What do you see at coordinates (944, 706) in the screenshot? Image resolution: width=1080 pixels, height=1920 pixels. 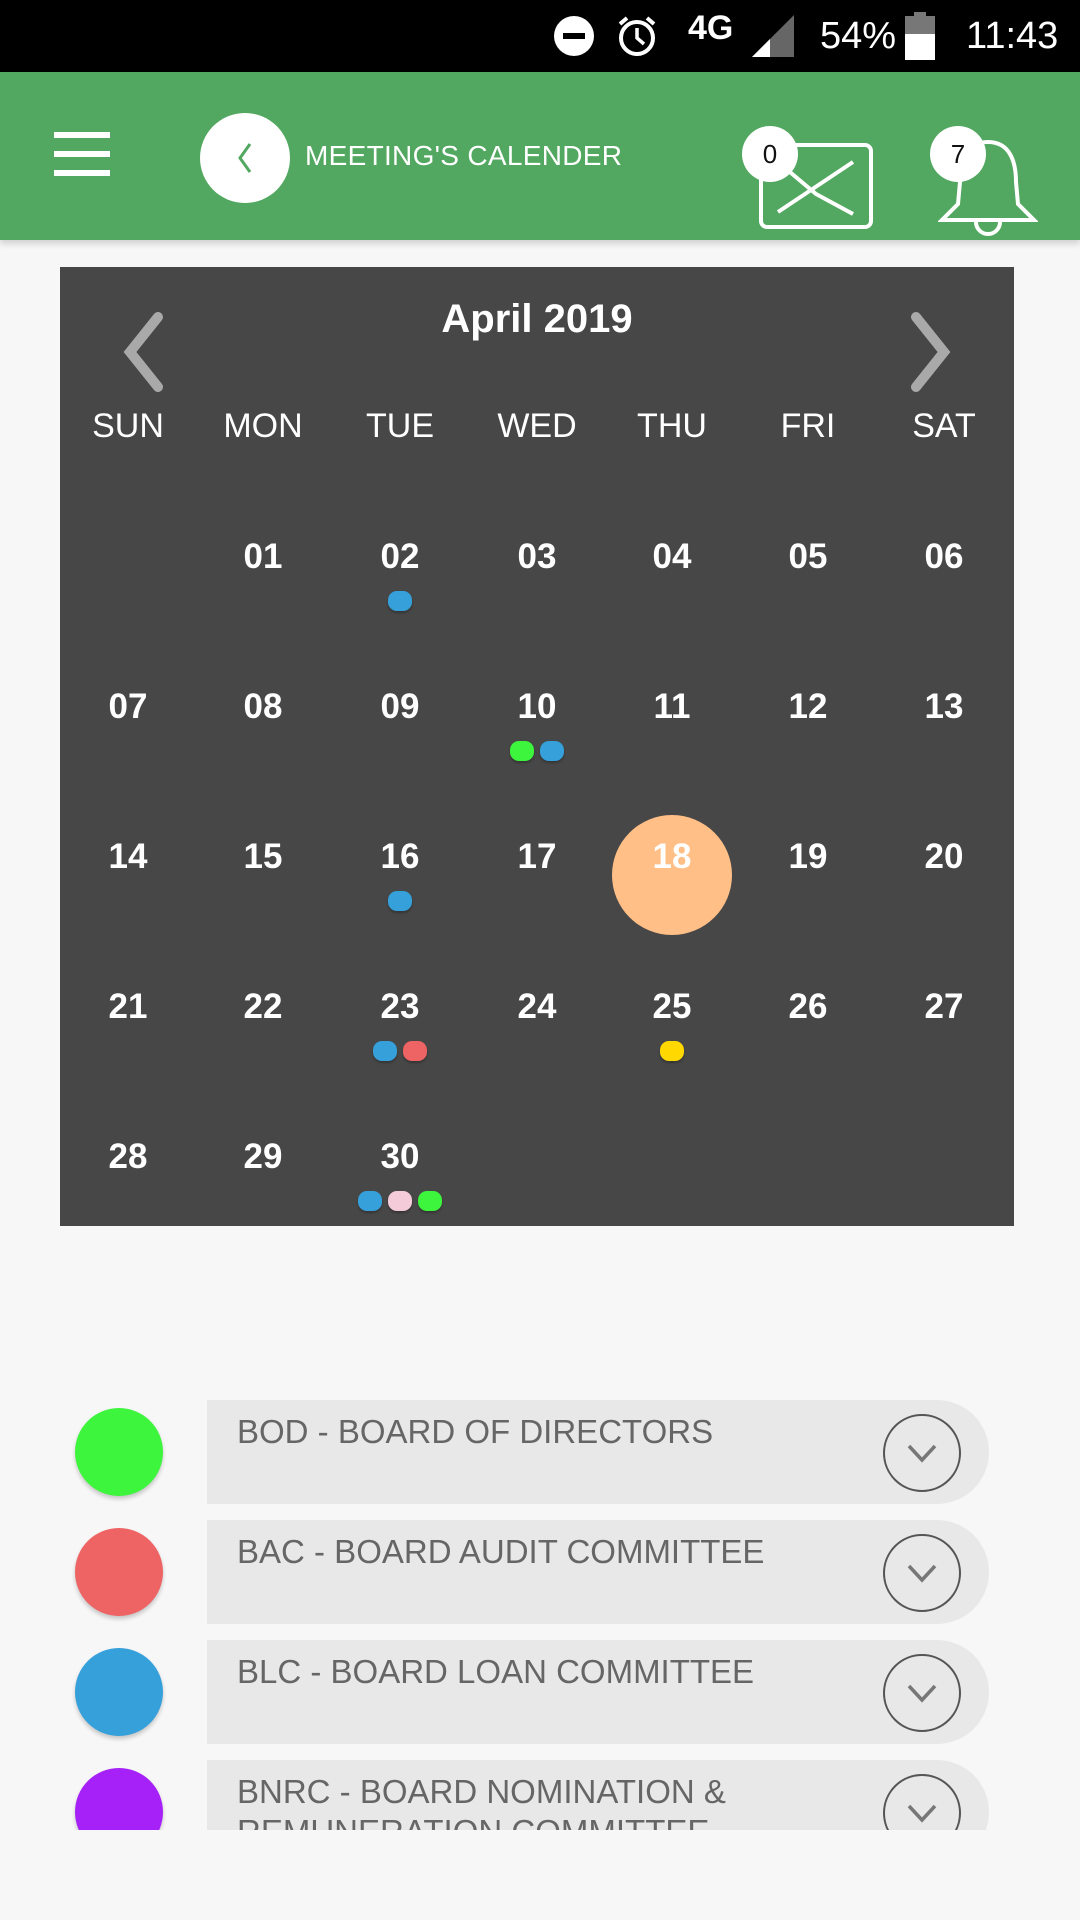 I see `day-number: 13` at bounding box center [944, 706].